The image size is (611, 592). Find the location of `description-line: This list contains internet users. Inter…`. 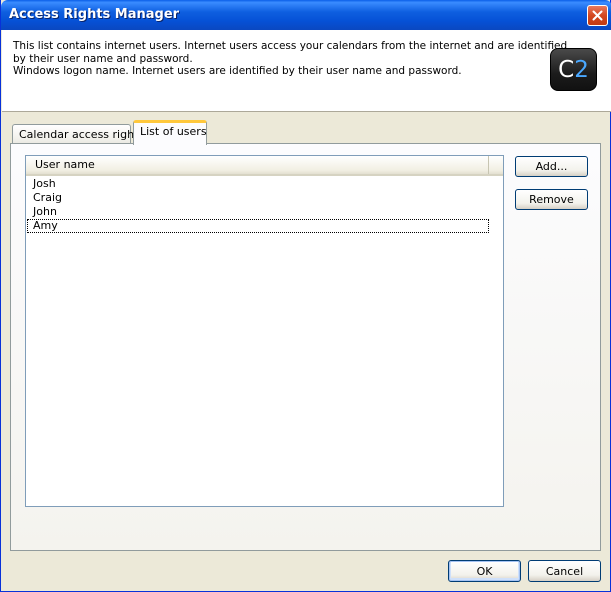

description-line: This list contains internet users. Inter… is located at coordinates (290, 46).